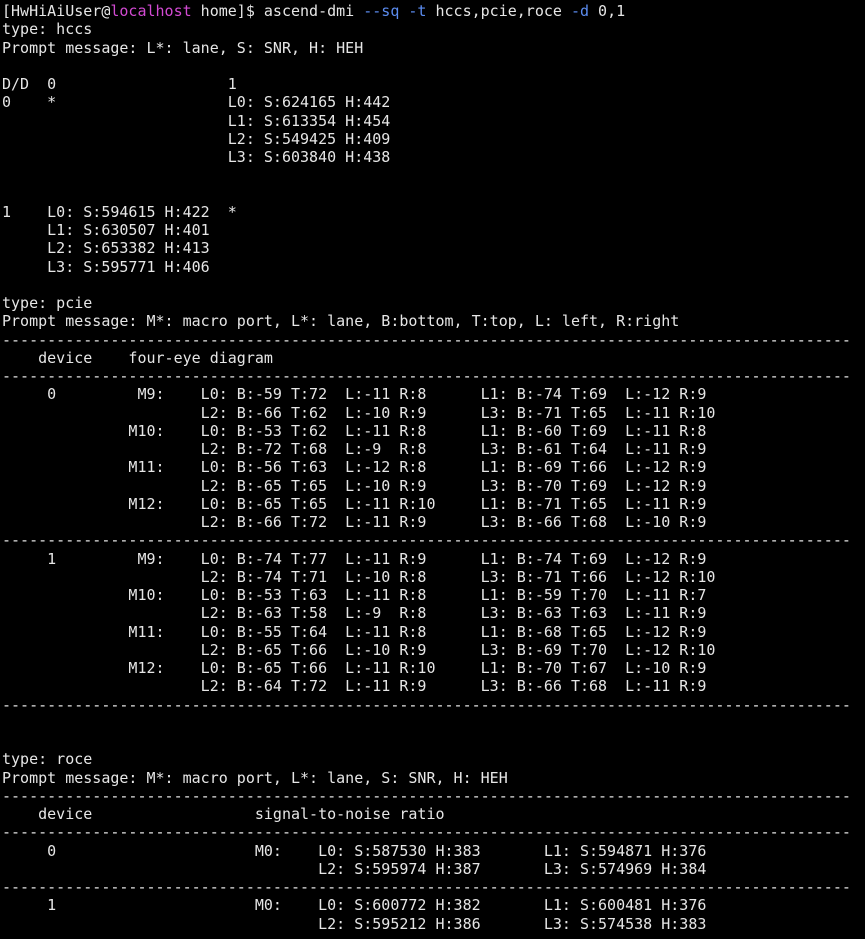 The width and height of the screenshot is (865, 939). Describe the element at coordinates (106, 266) in the screenshot. I see `output-line: L3: S:595771 H:406` at that location.